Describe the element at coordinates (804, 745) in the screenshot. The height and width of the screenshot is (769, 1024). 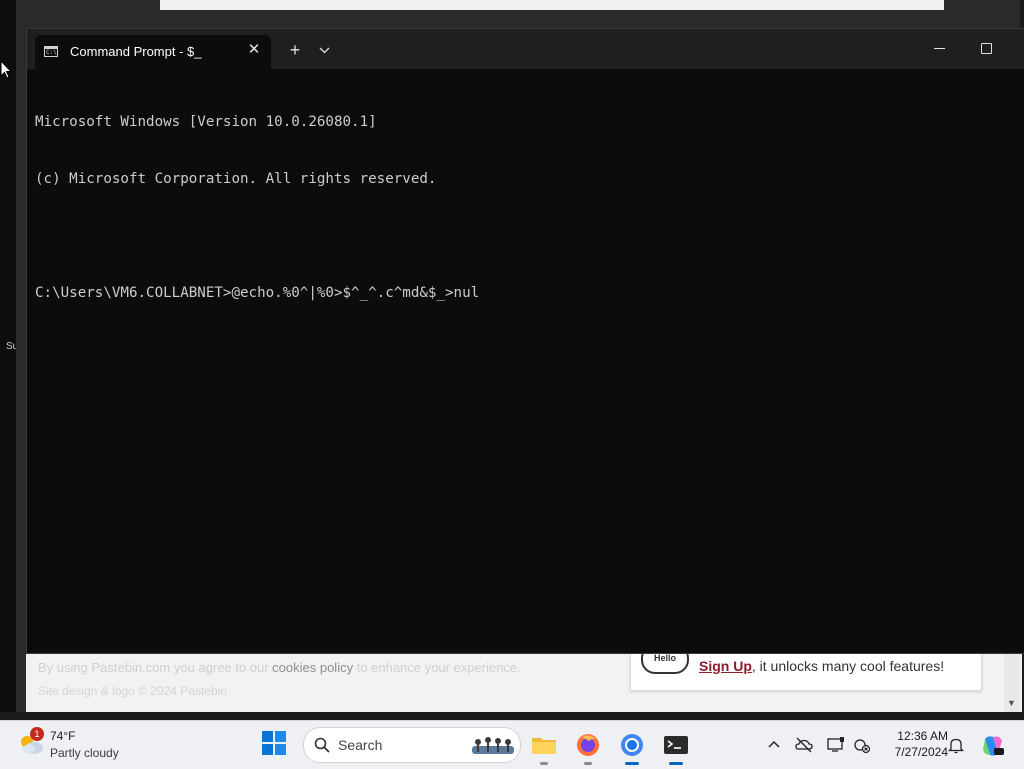
I see `onedrive-offline-icon` at that location.